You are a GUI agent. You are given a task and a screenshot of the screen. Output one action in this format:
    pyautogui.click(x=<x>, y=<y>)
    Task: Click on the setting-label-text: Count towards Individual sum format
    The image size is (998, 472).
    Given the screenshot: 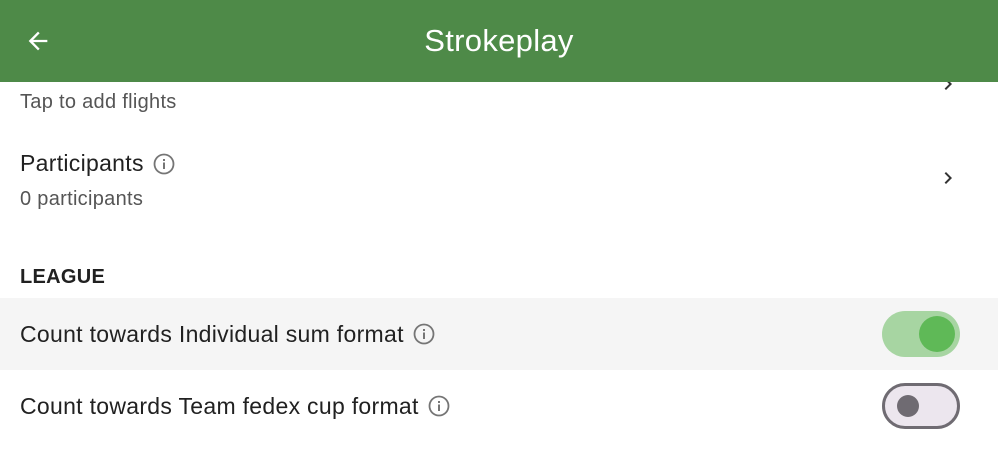 What is the action you would take?
    pyautogui.click(x=212, y=333)
    